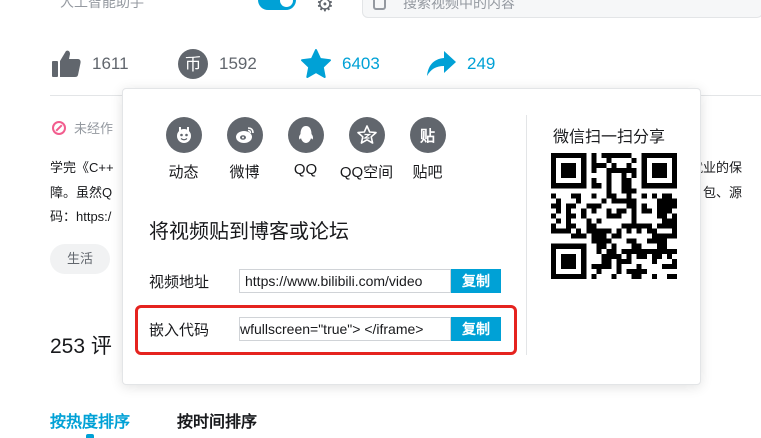  What do you see at coordinates (90, 420) in the screenshot?
I see `sort-by-hot-tab: 按热度排序` at bounding box center [90, 420].